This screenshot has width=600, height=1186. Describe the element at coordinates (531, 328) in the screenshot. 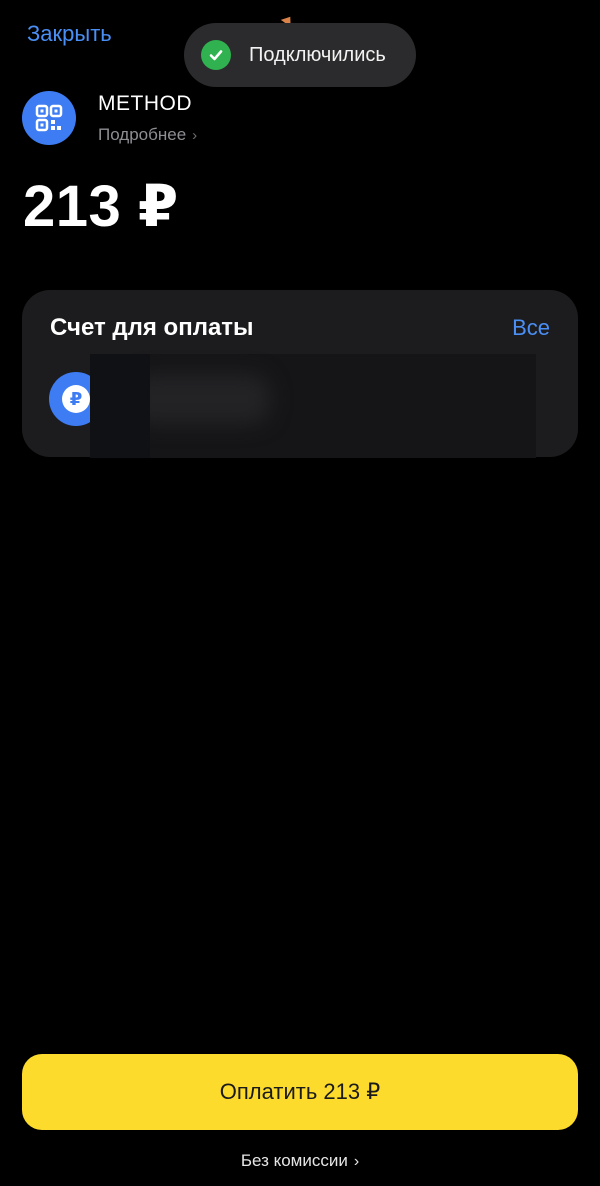

I see `all-accounts-button: Все` at that location.